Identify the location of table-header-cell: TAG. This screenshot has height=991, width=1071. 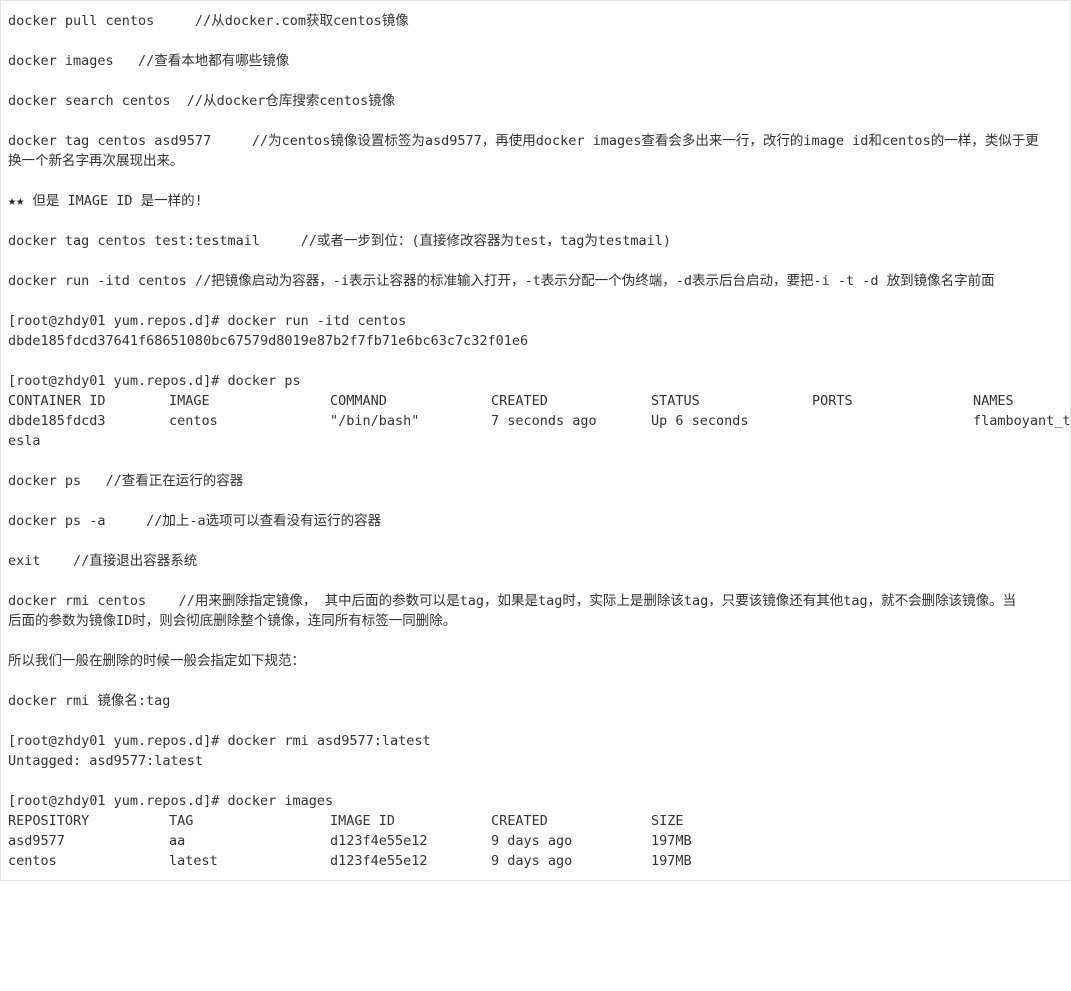
(181, 821).